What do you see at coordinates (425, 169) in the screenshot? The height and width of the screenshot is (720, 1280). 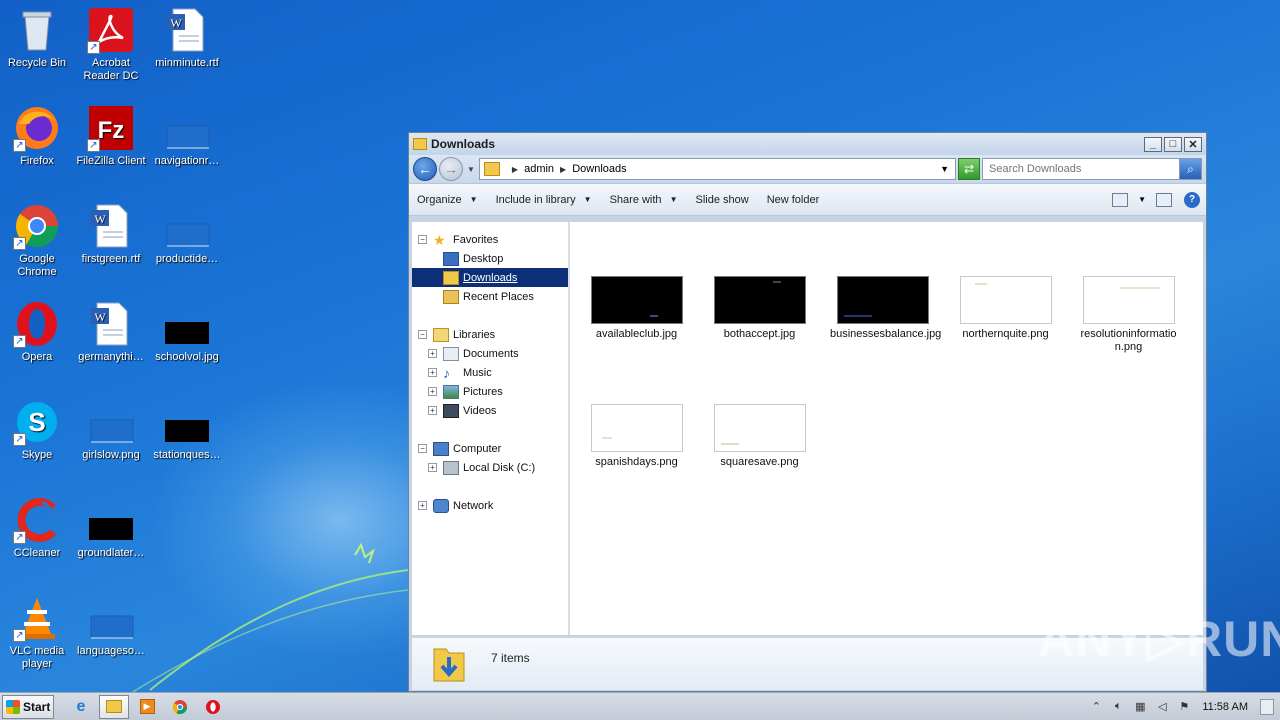 I see `back-button: ←` at bounding box center [425, 169].